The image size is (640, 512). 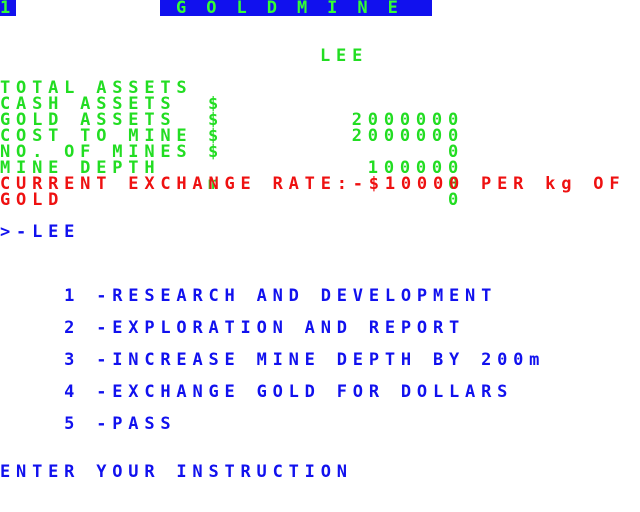 I want to click on menu-item-exchange-gold: 4 -EXCHANGE GOLD FOR DOLLARS, so click(x=256, y=384).